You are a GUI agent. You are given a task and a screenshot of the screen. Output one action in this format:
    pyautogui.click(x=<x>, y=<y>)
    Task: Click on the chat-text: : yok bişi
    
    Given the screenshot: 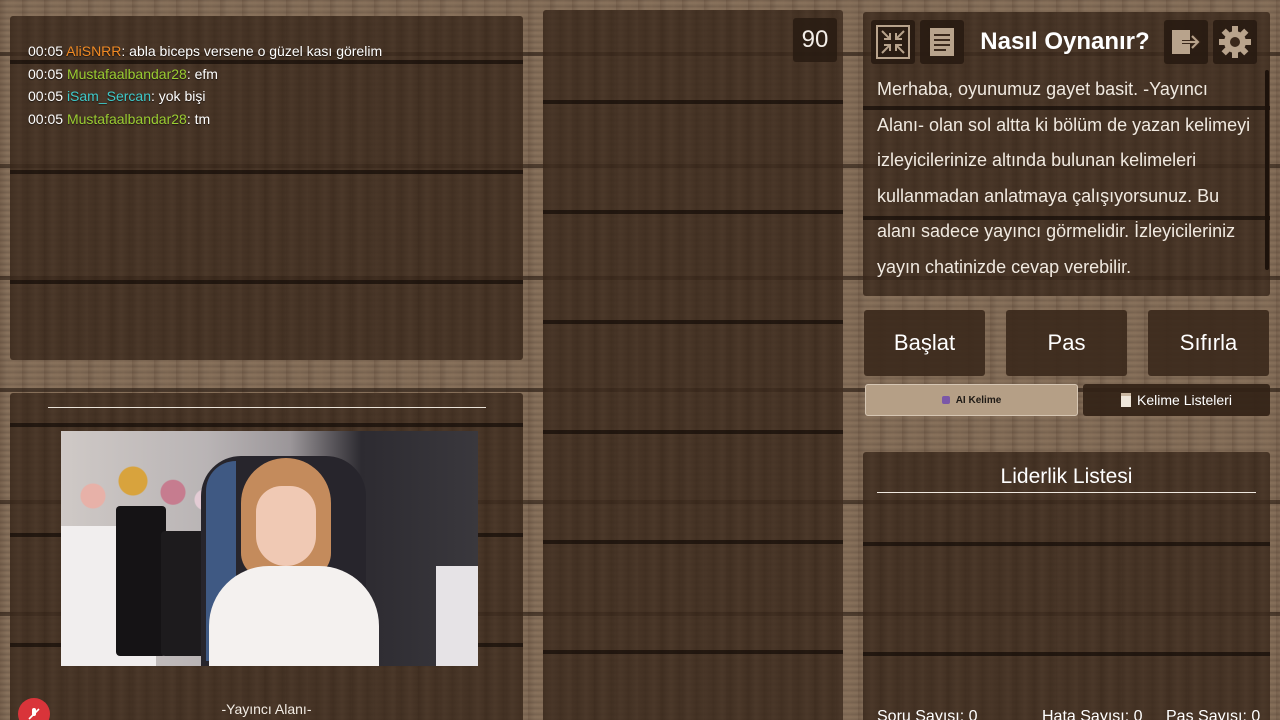 What is the action you would take?
    pyautogui.click(x=178, y=96)
    